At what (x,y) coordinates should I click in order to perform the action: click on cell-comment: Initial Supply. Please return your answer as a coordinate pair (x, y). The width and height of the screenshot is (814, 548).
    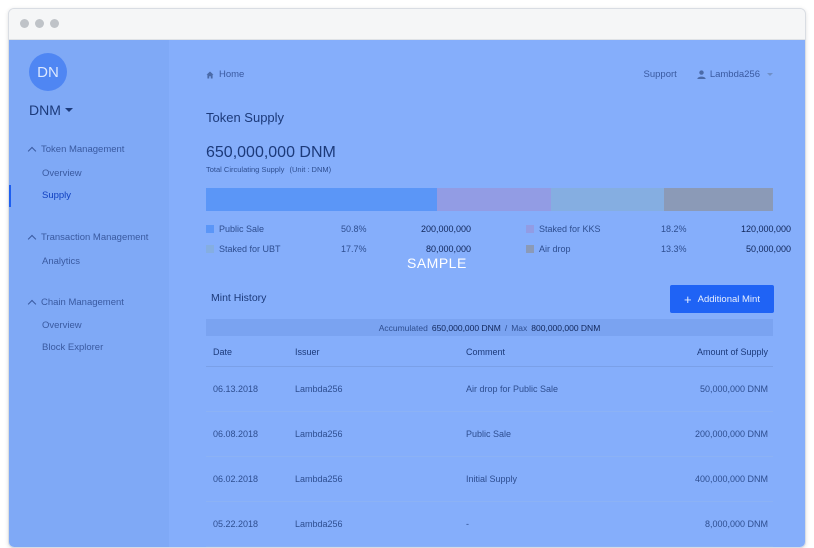
    Looking at the image, I should click on (492, 479).